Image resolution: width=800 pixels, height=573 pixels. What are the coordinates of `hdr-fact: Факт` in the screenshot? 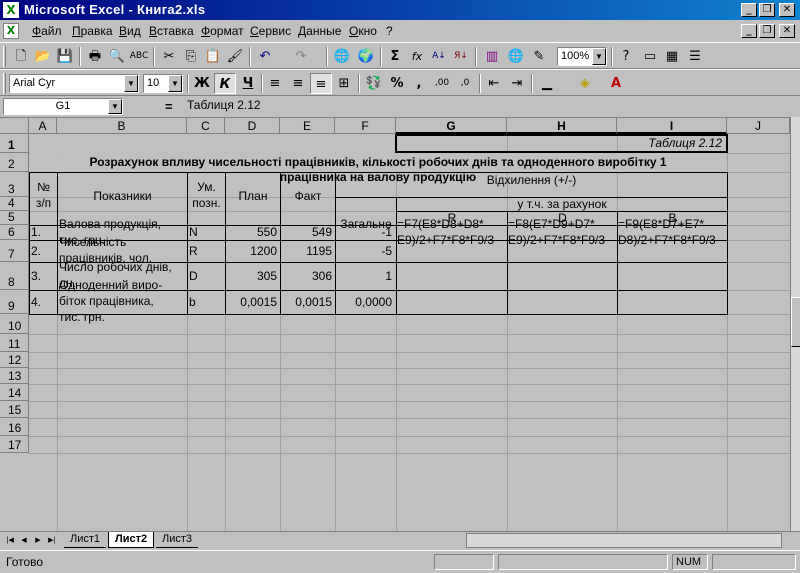 It's located at (308, 196).